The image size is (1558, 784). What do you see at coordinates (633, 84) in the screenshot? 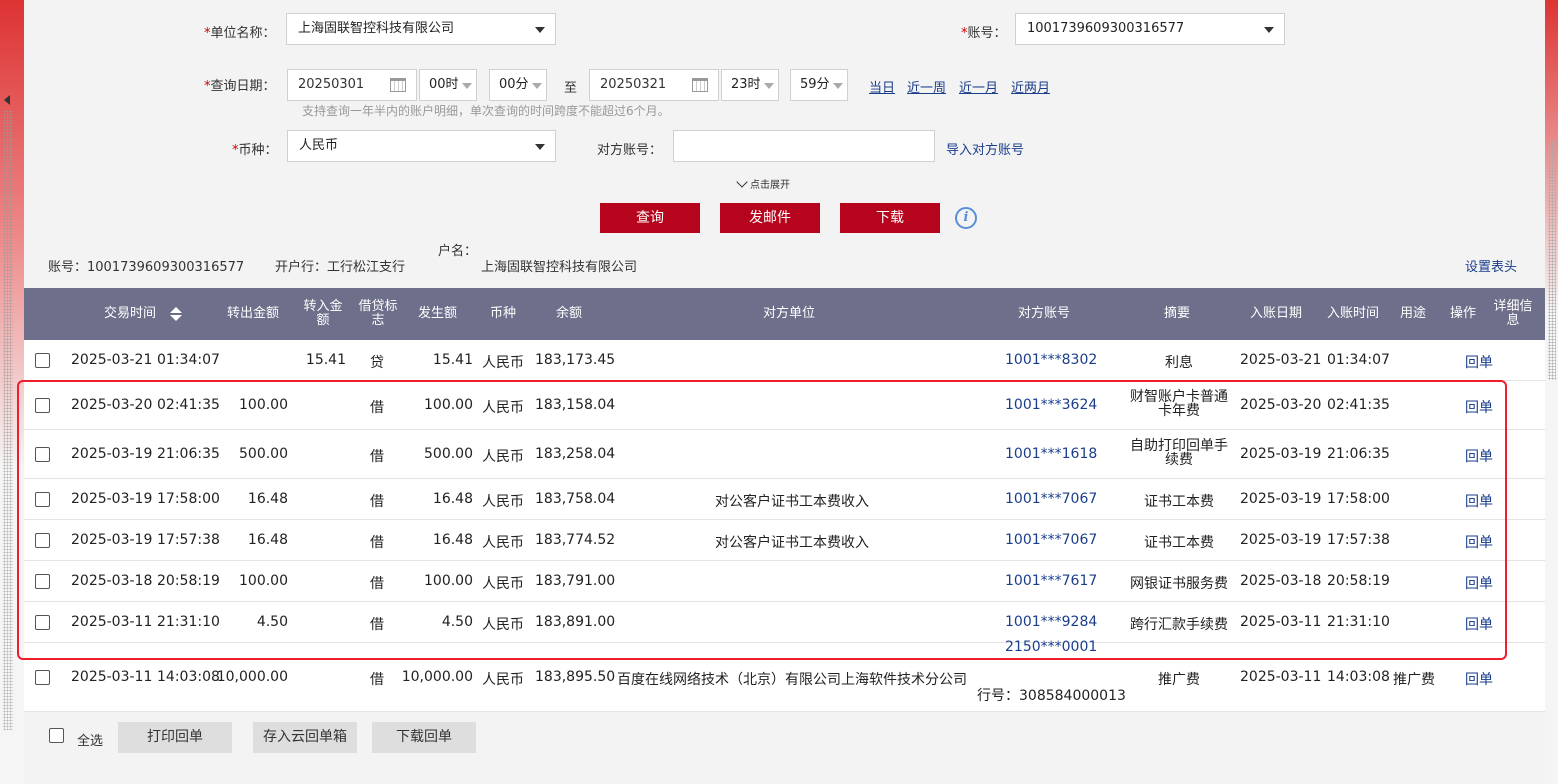
I see `end-date-value: 20250321` at bounding box center [633, 84].